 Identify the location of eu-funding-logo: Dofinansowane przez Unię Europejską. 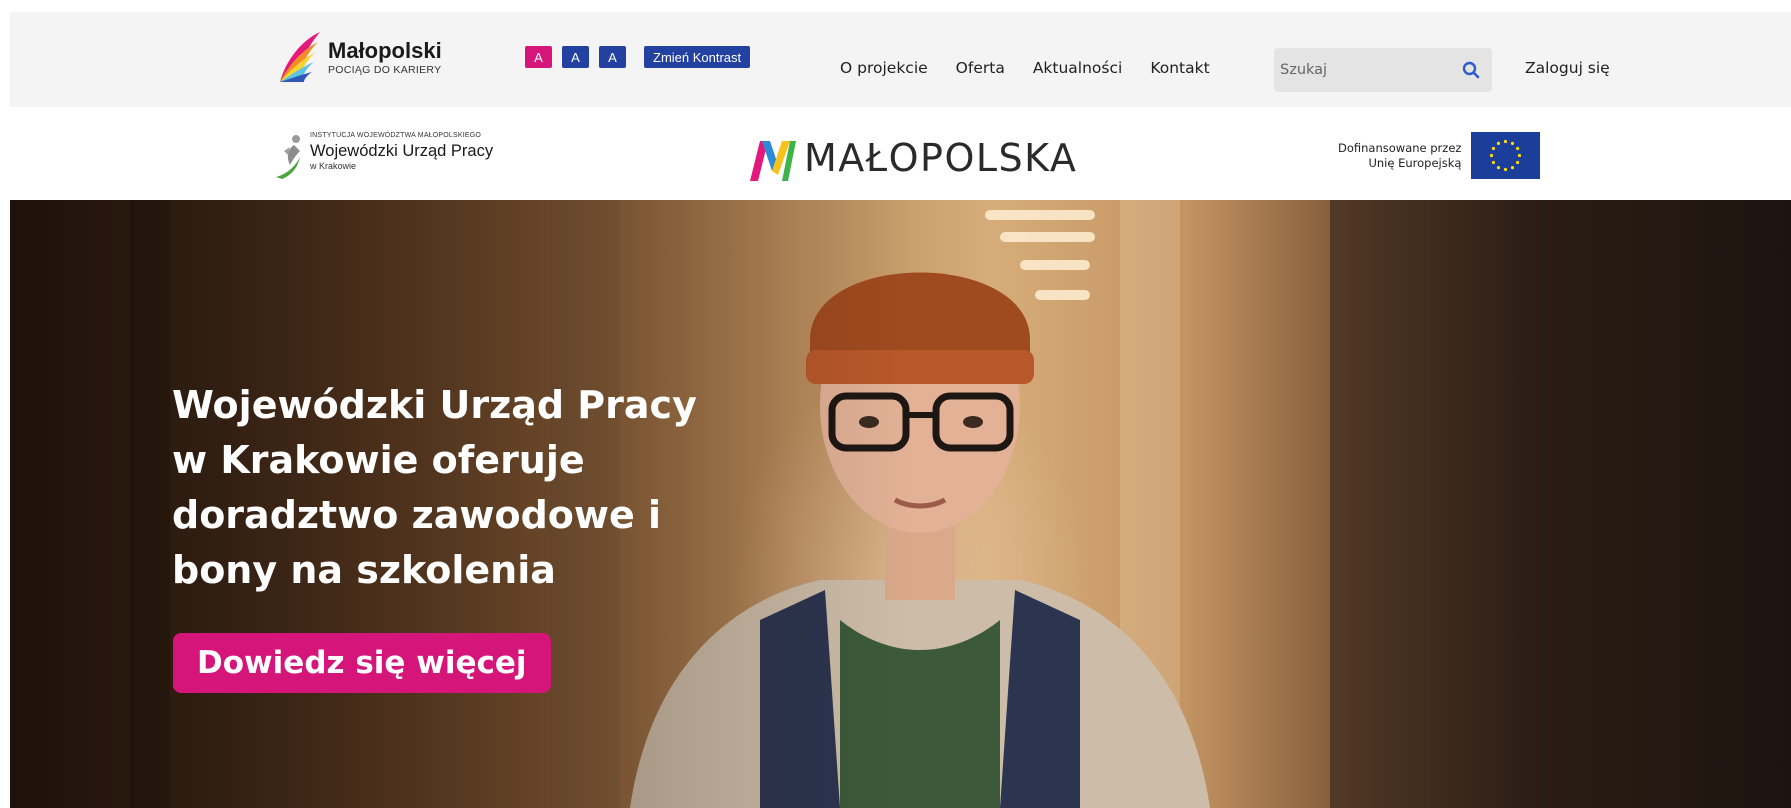
(1439, 155).